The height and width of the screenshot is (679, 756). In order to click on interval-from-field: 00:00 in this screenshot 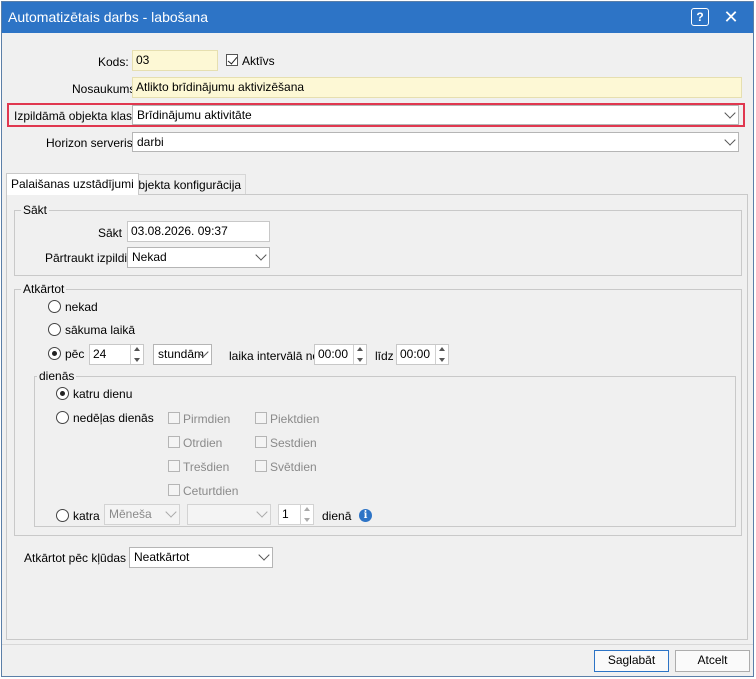, I will do `click(340, 354)`.